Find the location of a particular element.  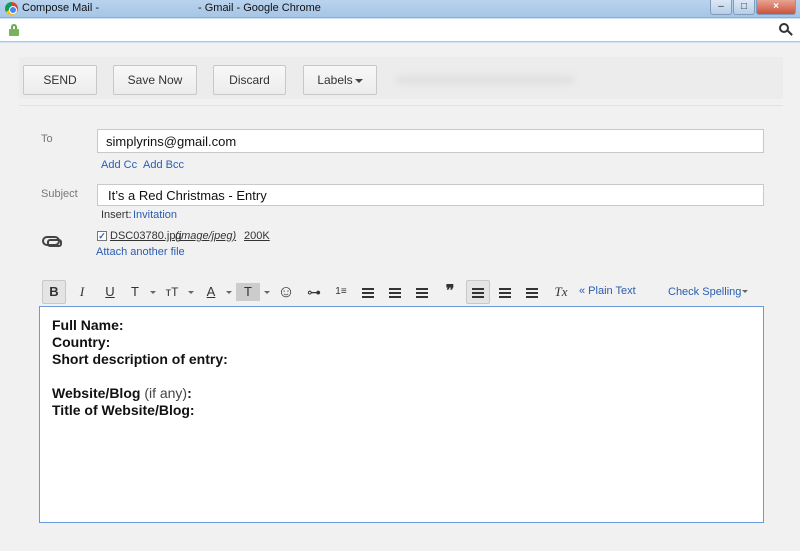

compose-toolbar: SEND Save Now Discard Labels is located at coordinates (401, 78).